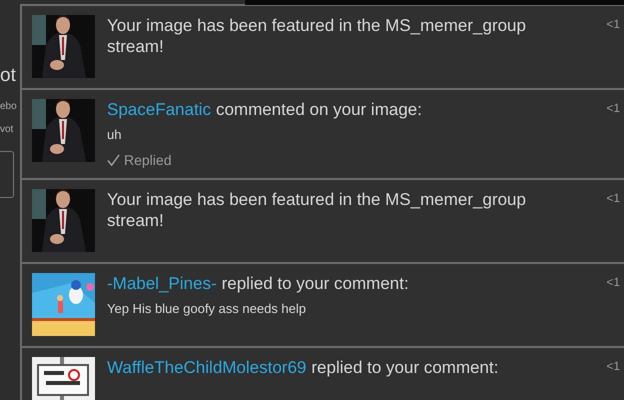 The width and height of the screenshot is (624, 400). What do you see at coordinates (113, 160) in the screenshot?
I see `check-icon` at bounding box center [113, 160].